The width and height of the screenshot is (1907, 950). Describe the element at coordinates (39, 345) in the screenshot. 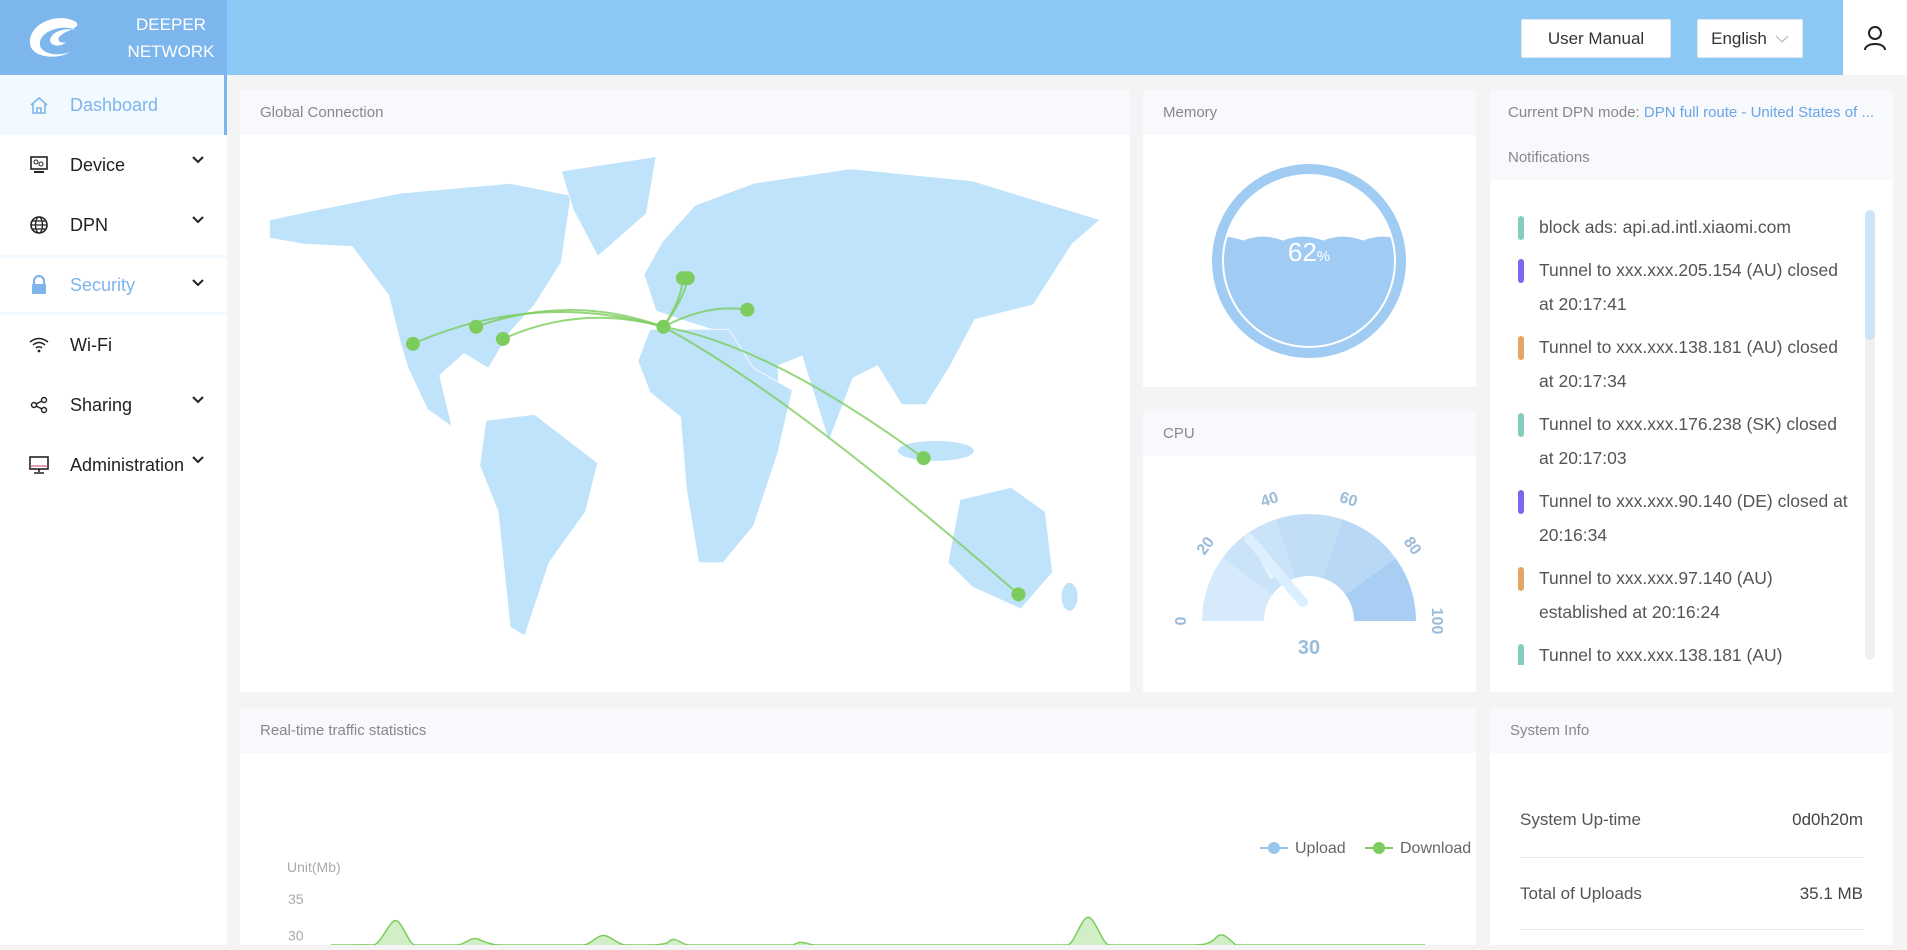

I see `wifi-icon` at that location.